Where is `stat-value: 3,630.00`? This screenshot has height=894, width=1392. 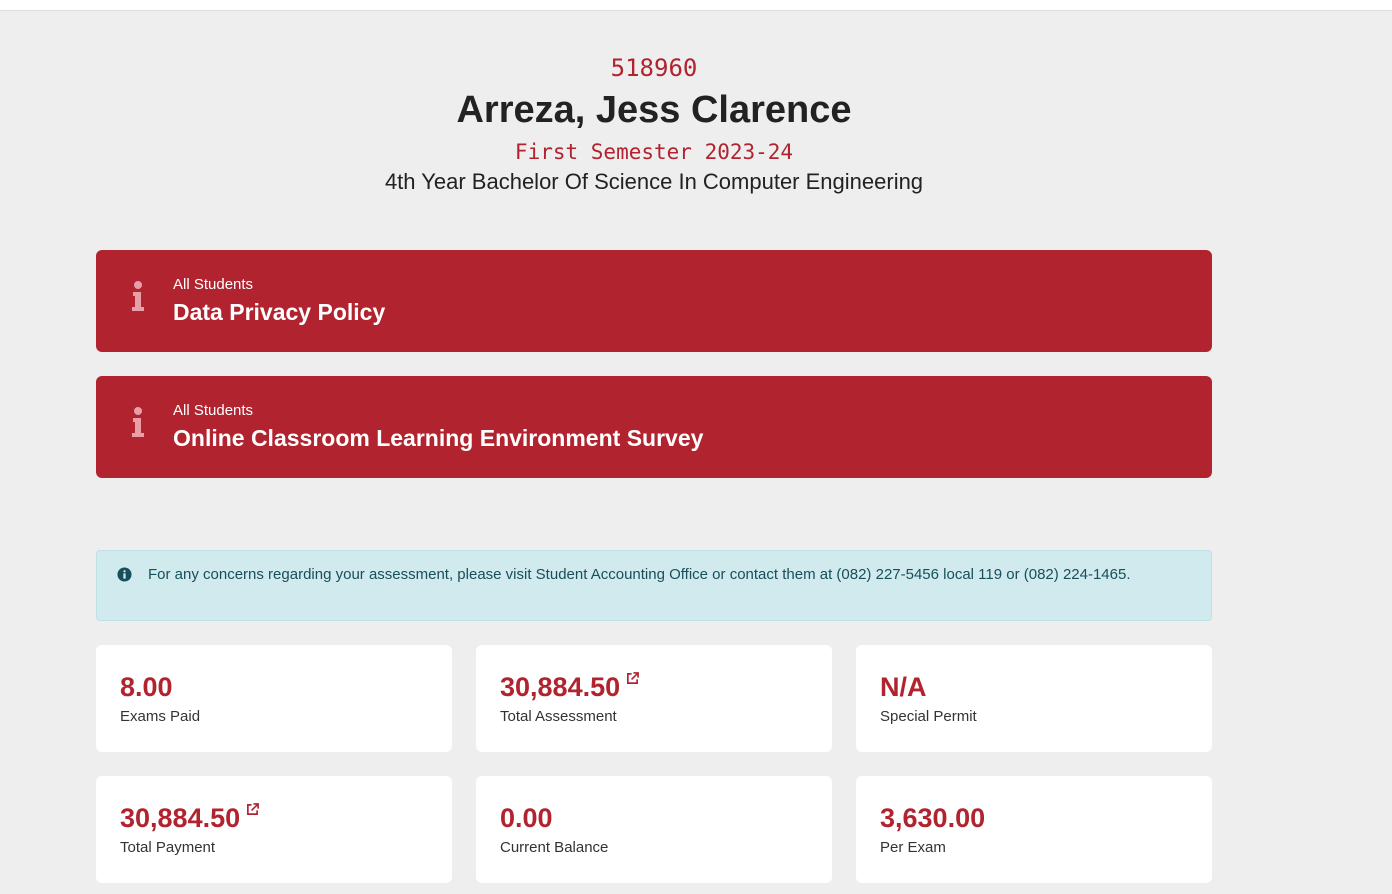
stat-value: 3,630.00 is located at coordinates (933, 818).